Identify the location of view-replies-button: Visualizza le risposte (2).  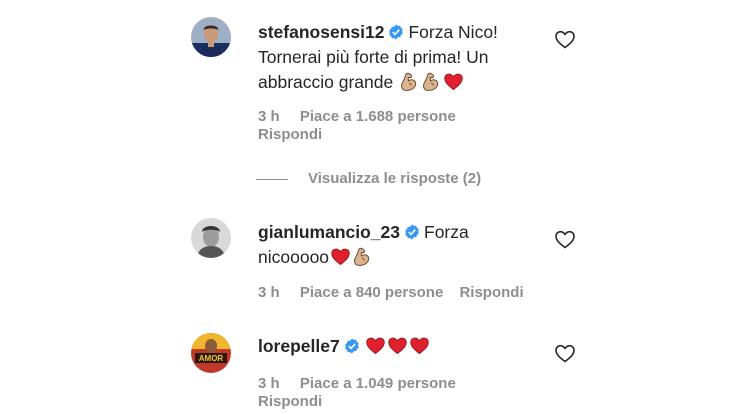
(368, 178).